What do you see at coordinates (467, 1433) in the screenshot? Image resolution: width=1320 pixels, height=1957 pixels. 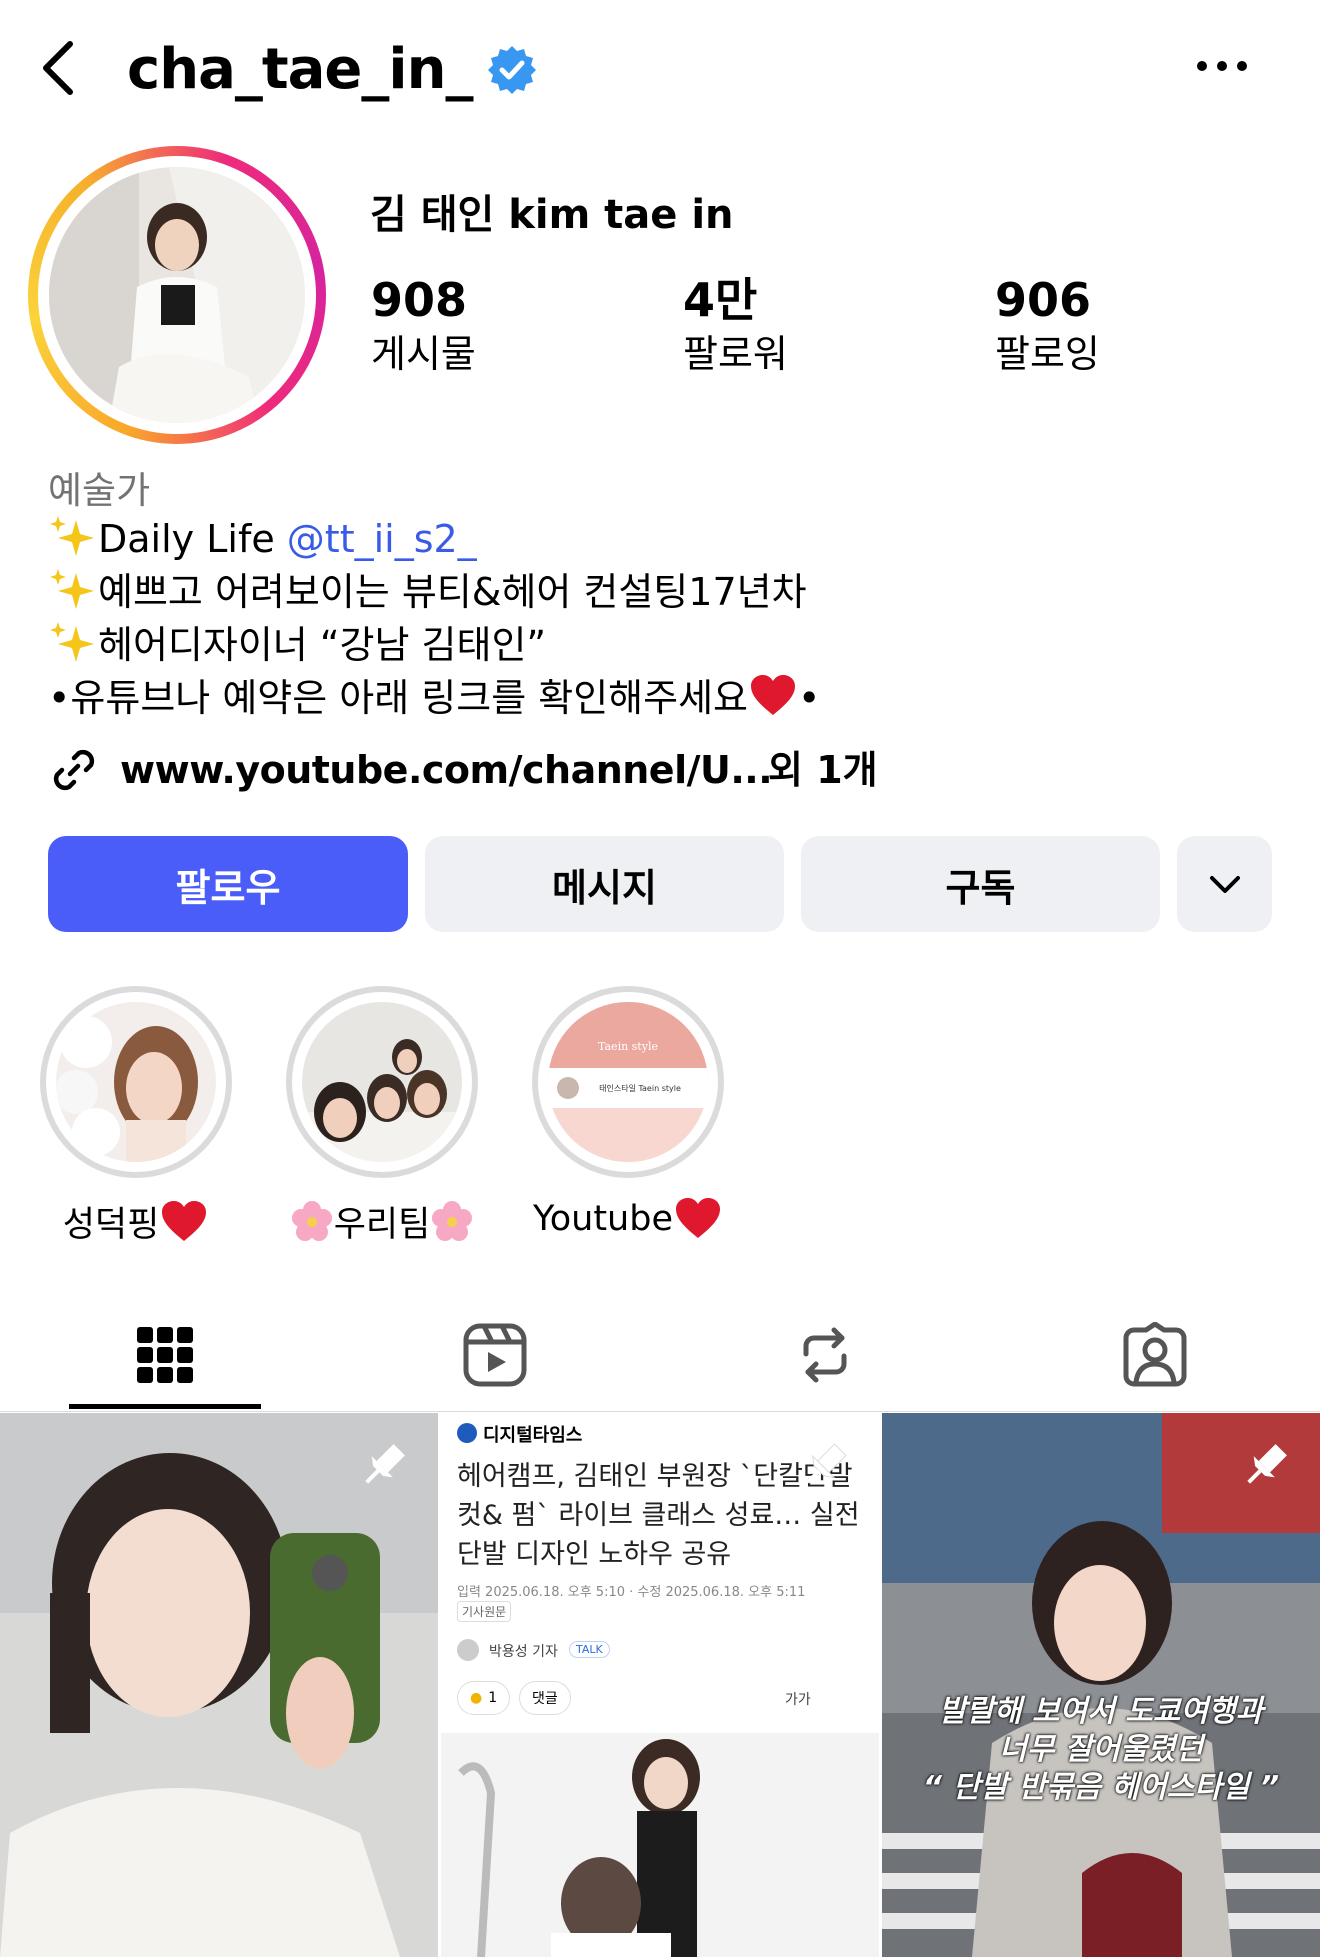 I see `news-logo-icon` at bounding box center [467, 1433].